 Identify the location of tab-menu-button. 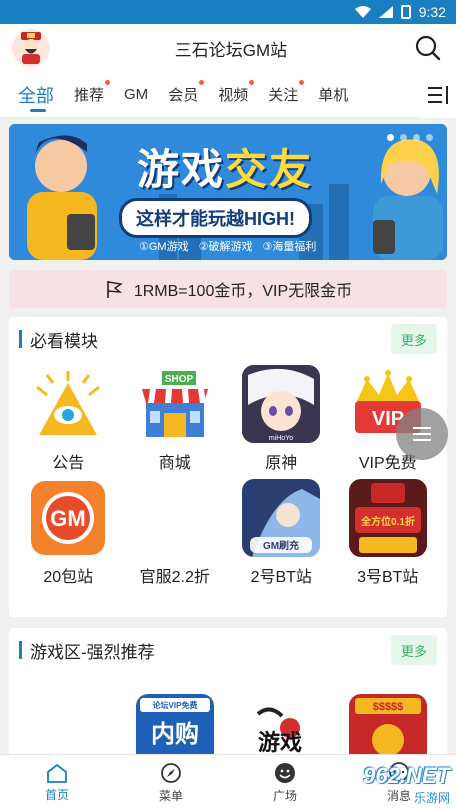
(438, 95).